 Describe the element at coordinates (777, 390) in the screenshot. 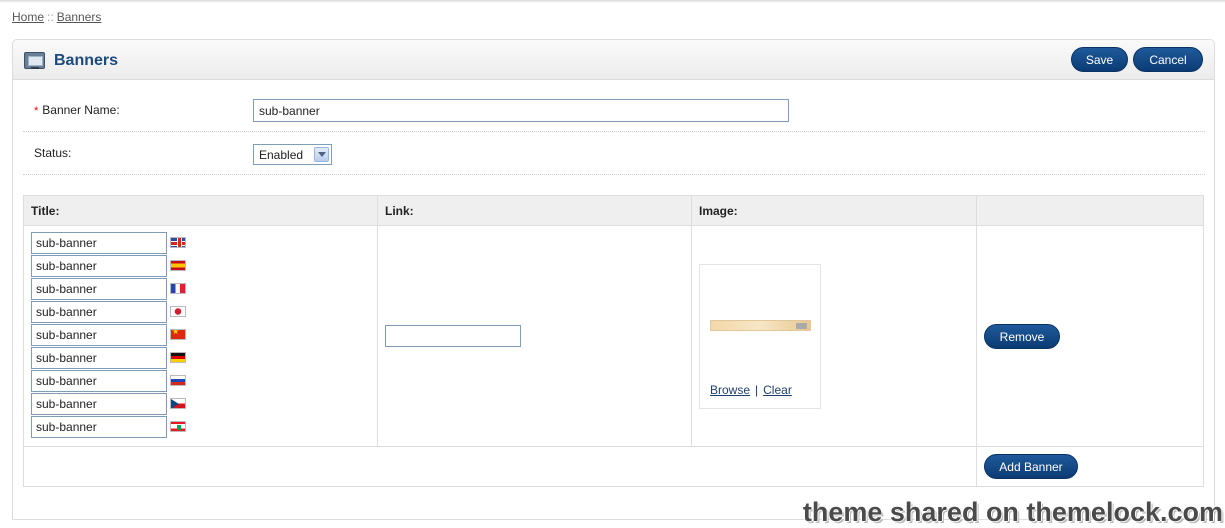

I see `clear-link: Clear` at that location.